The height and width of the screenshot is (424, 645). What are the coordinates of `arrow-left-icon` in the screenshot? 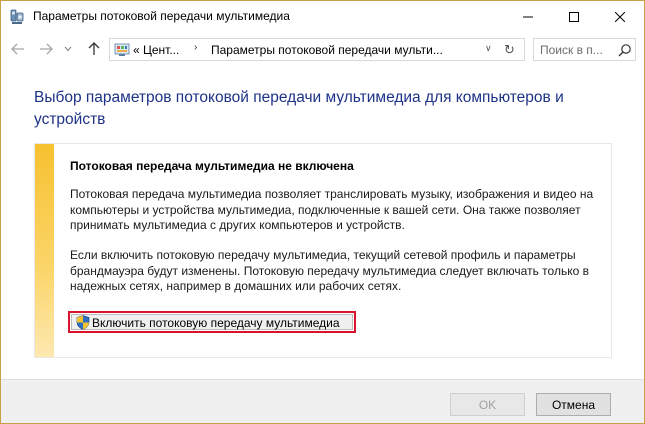 It's located at (17, 49).